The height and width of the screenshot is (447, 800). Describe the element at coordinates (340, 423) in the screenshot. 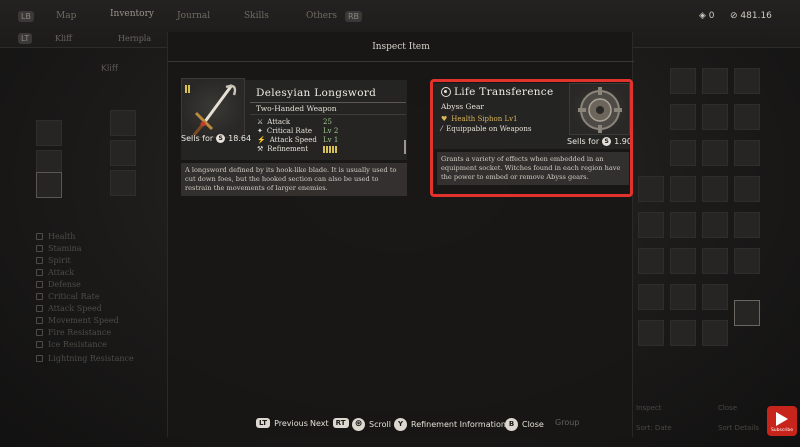

I see `rt-button-icon: RT` at that location.